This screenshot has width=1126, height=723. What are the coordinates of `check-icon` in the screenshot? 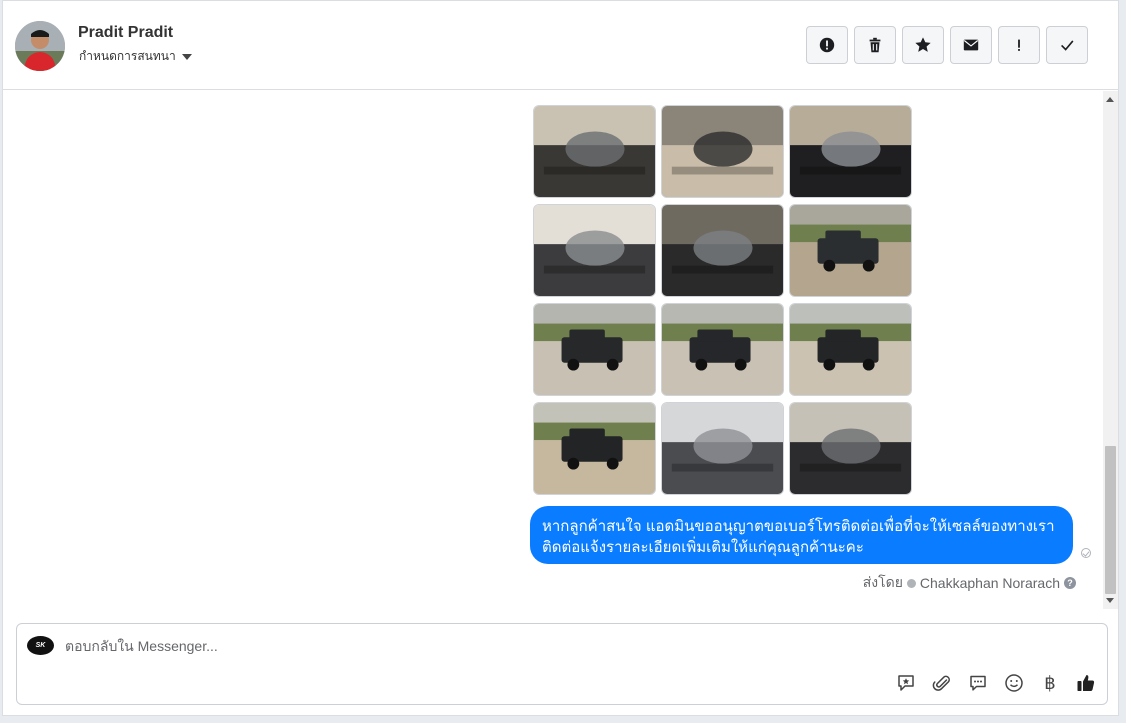 It's located at (1067, 45).